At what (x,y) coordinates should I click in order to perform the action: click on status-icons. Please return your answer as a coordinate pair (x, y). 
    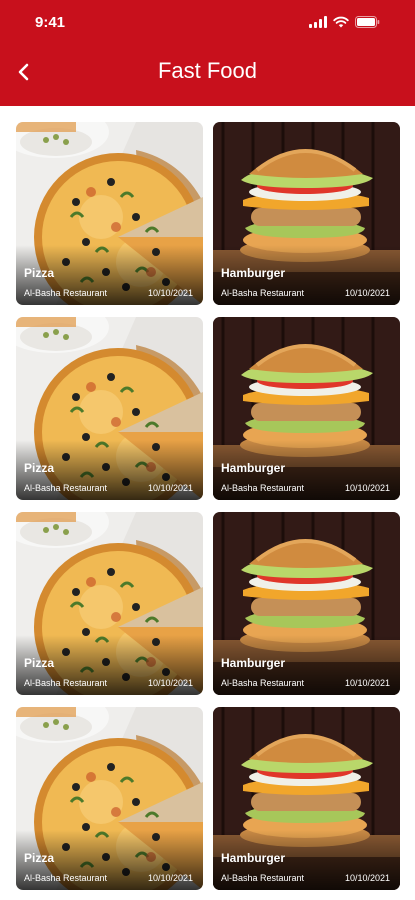
    Looking at the image, I should click on (344, 22).